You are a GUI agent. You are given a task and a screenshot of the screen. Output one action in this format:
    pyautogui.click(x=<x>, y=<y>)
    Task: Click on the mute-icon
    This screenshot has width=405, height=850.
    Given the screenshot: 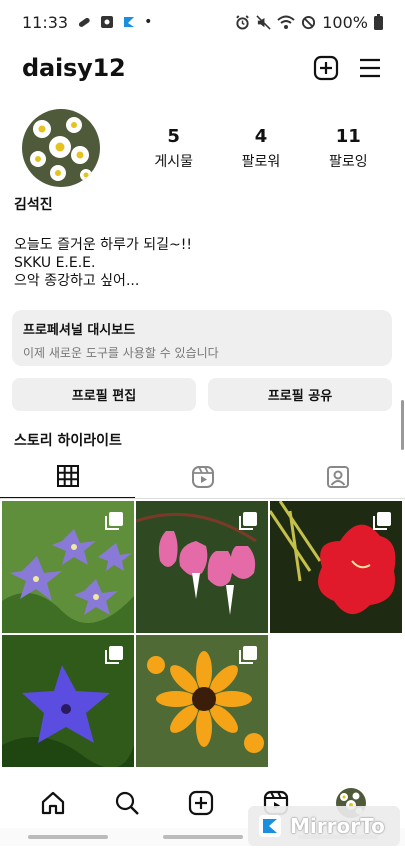 What is the action you would take?
    pyautogui.click(x=263, y=22)
    